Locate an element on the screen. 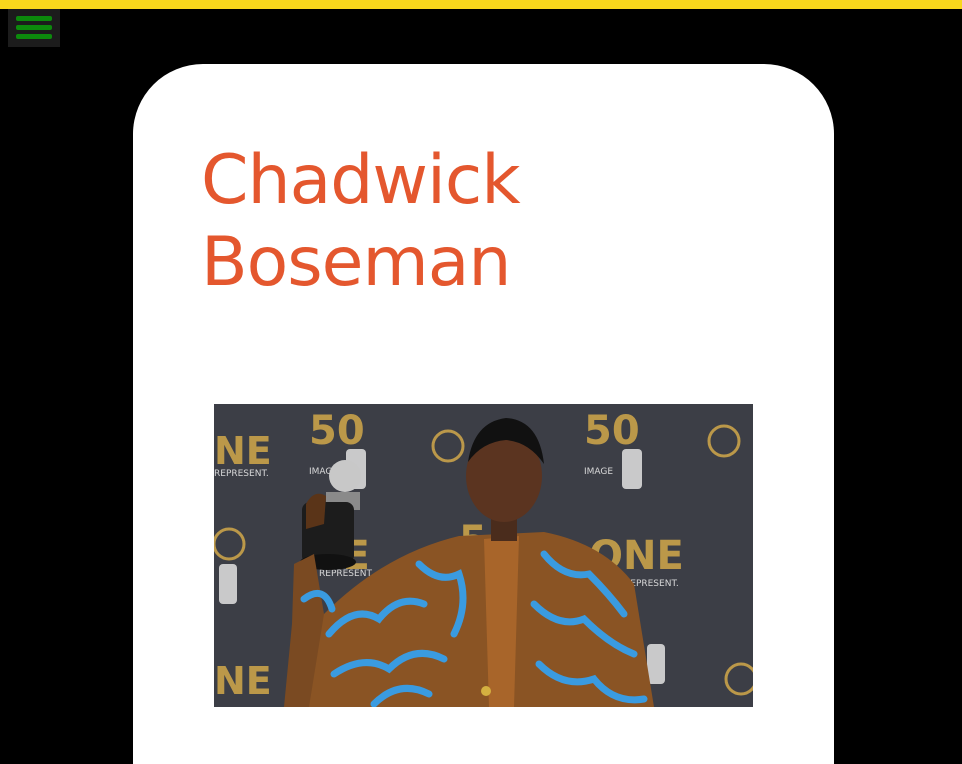 This screenshot has width=962, height=764. title-line-2: Boseman is located at coordinates (356, 262).